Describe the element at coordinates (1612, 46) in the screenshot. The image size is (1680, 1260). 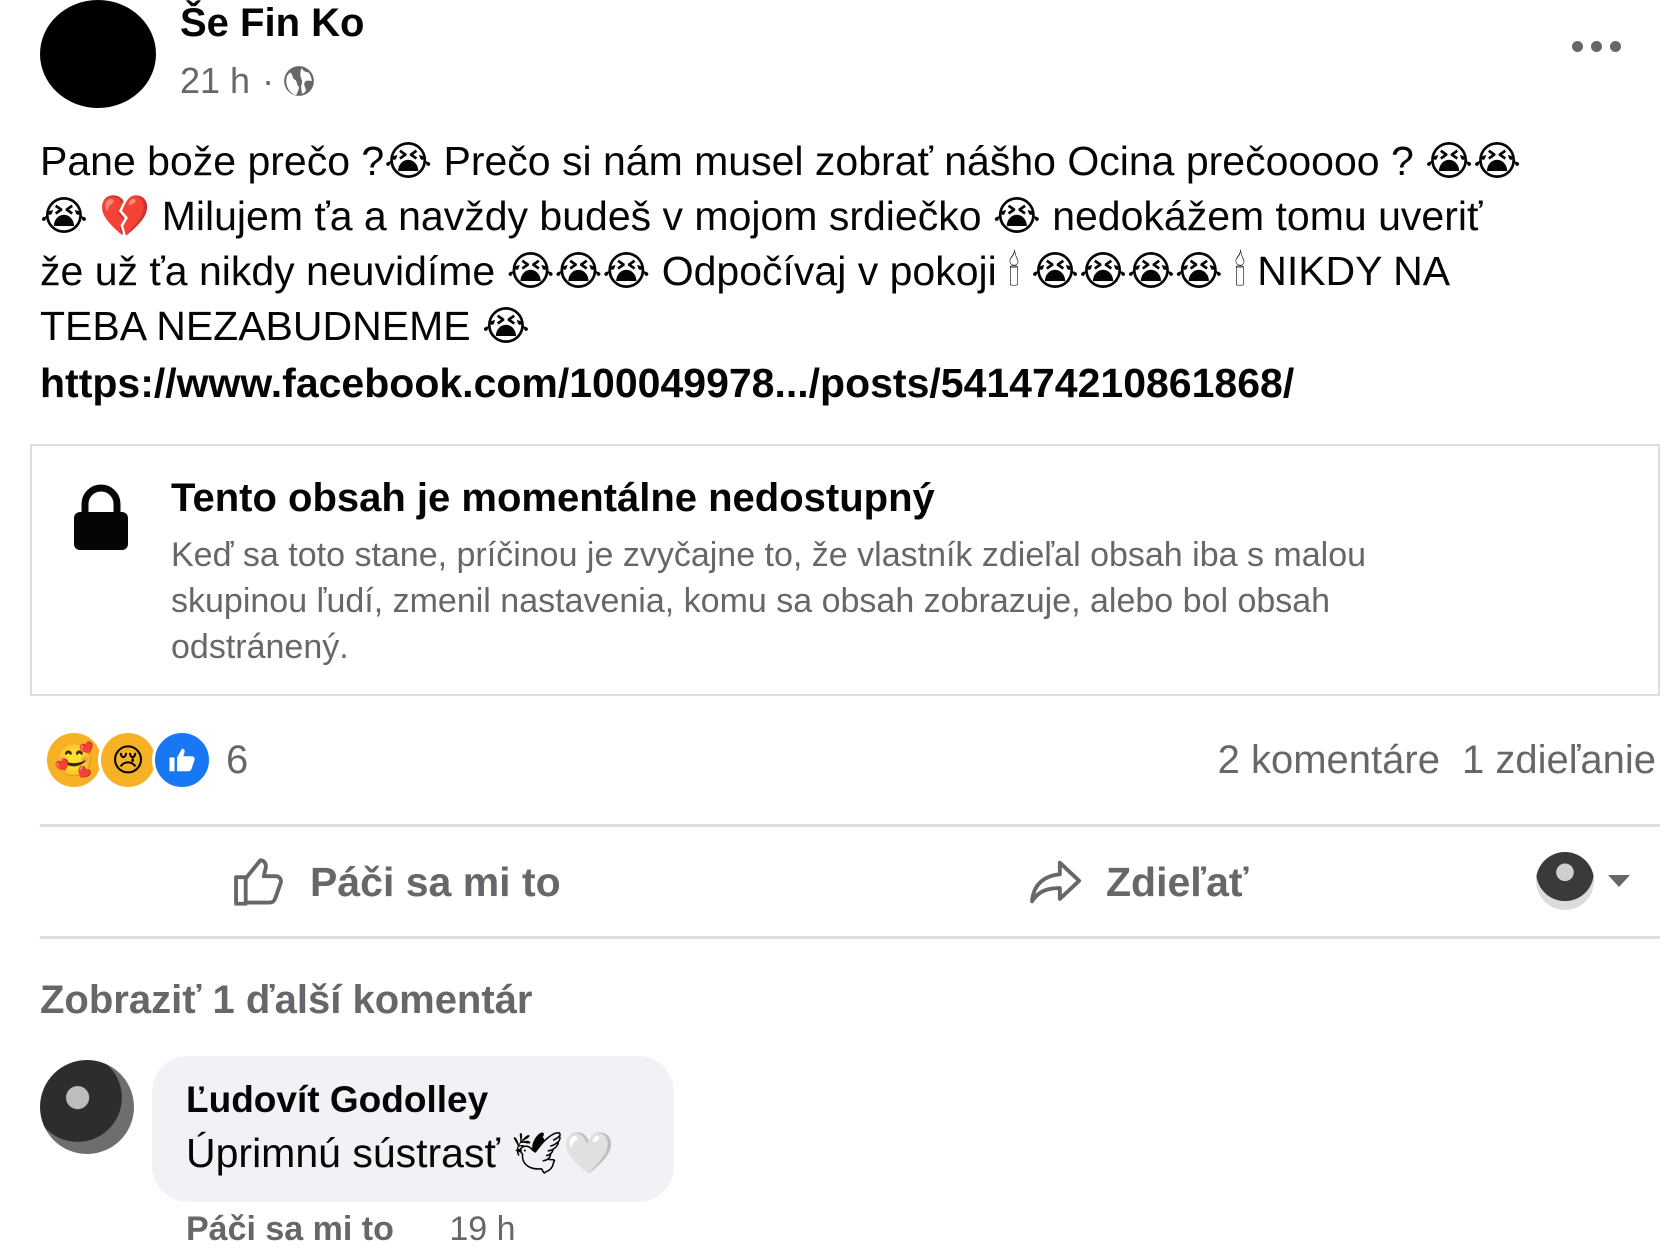
I see `more-options-icon` at that location.